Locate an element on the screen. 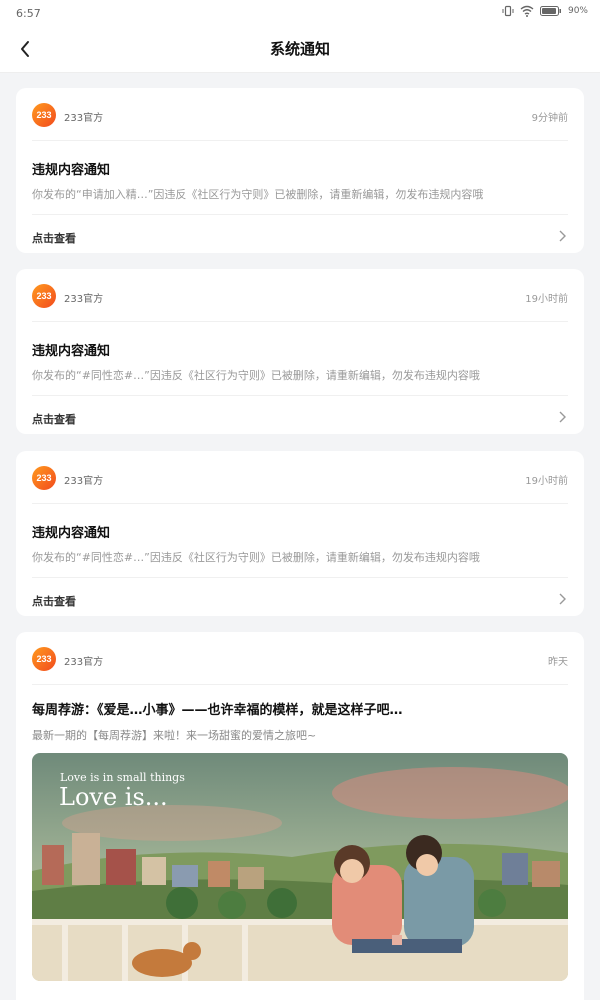 Image resolution: width=600 pixels, height=1000 pixels. timestamp: 9分钟前 is located at coordinates (549, 118).